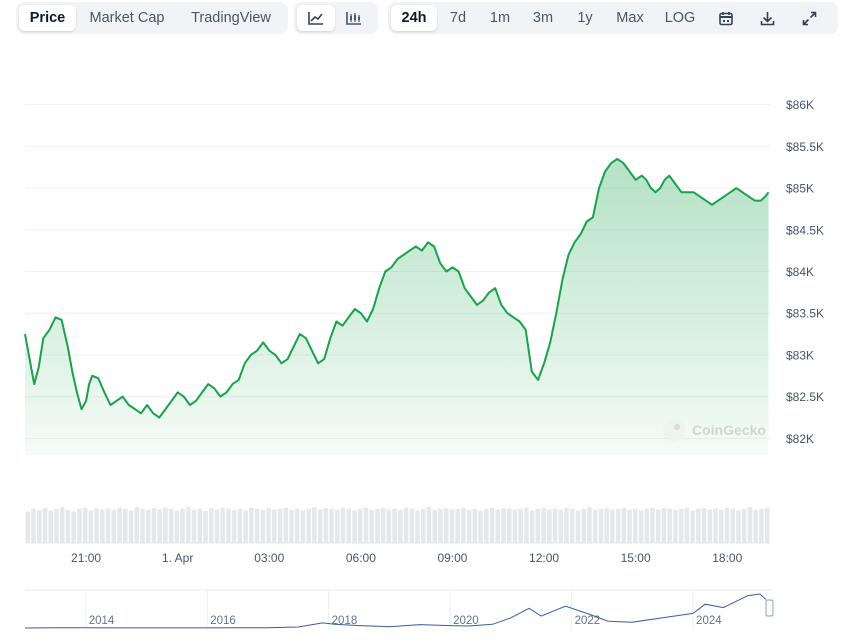 The width and height of the screenshot is (856, 640). Describe the element at coordinates (800, 189) in the screenshot. I see `y-tick-label: $85K` at that location.